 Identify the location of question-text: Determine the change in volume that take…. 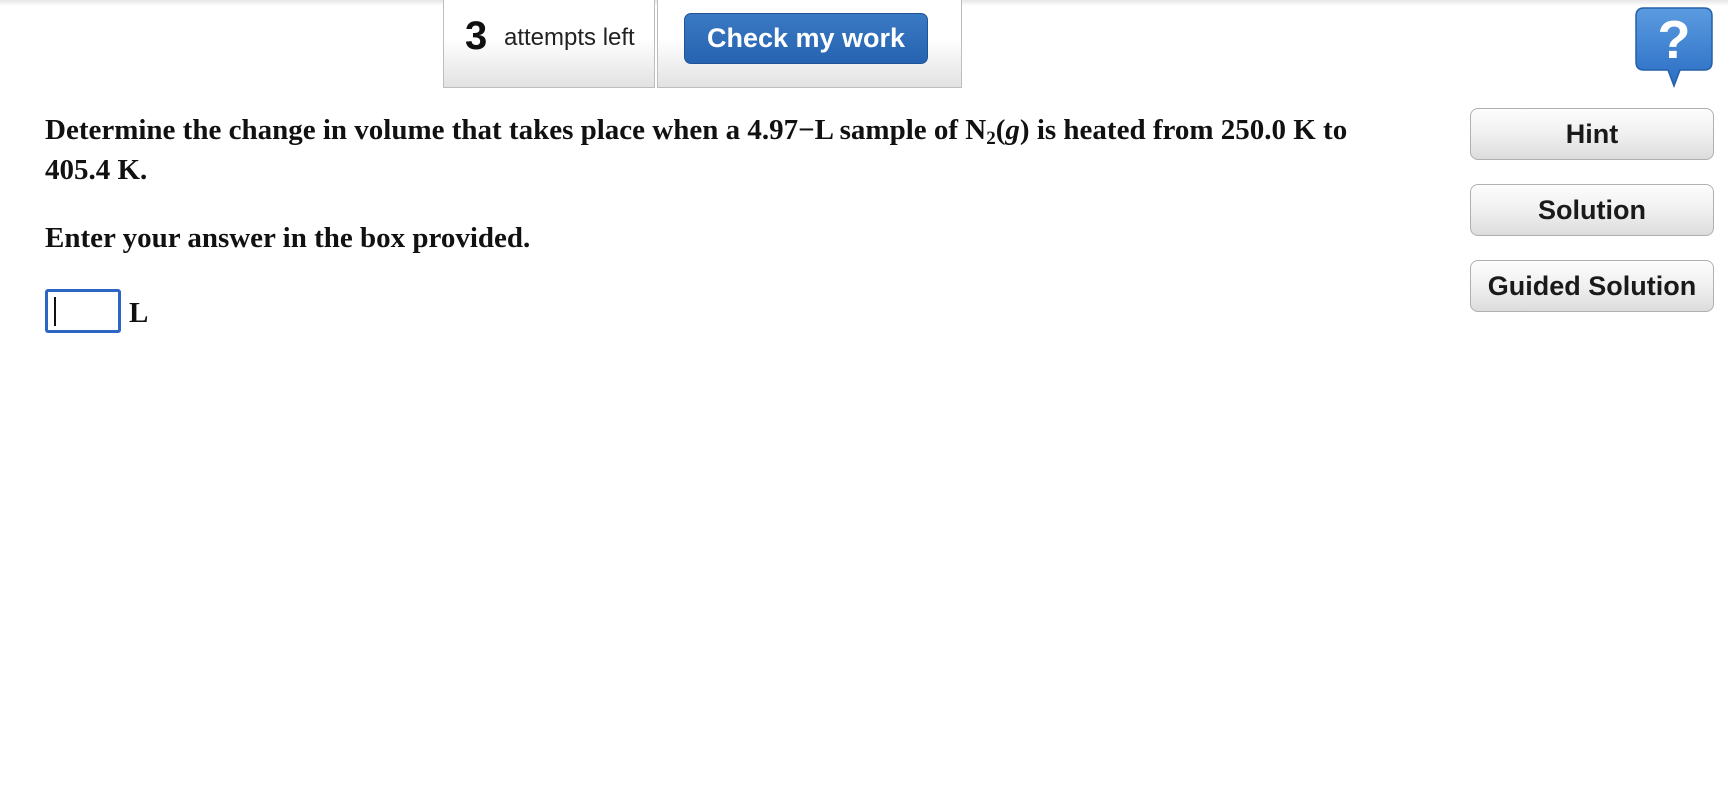
(710, 150).